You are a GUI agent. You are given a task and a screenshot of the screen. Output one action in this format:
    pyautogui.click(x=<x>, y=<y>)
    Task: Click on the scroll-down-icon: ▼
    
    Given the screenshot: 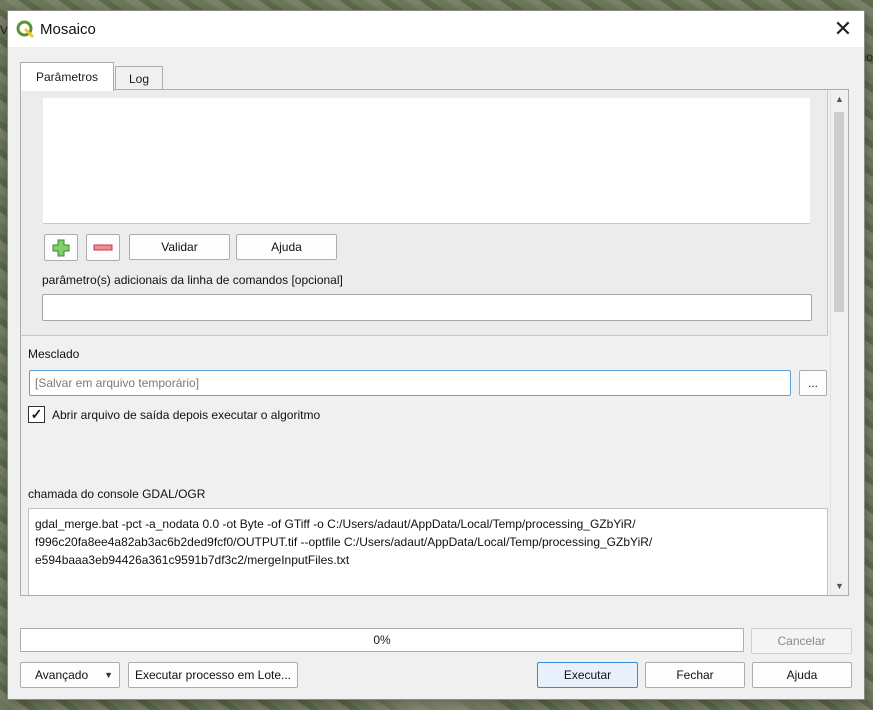 What is the action you would take?
    pyautogui.click(x=839, y=586)
    